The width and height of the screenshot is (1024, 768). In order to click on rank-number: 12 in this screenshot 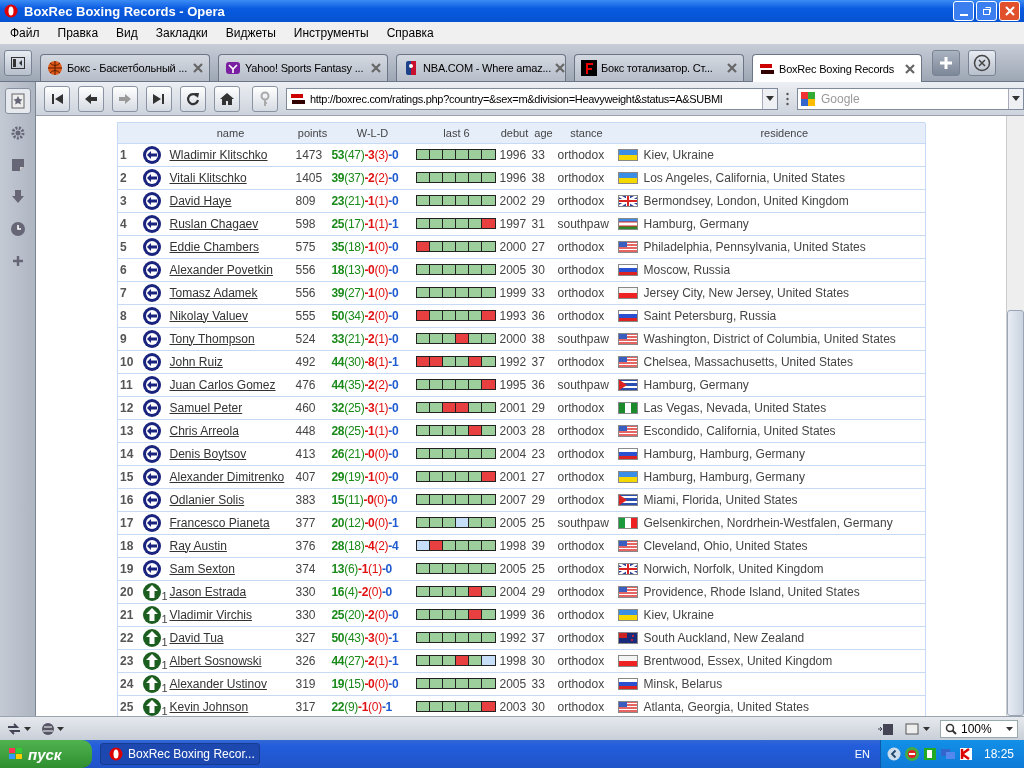, I will do `click(127, 407)`.